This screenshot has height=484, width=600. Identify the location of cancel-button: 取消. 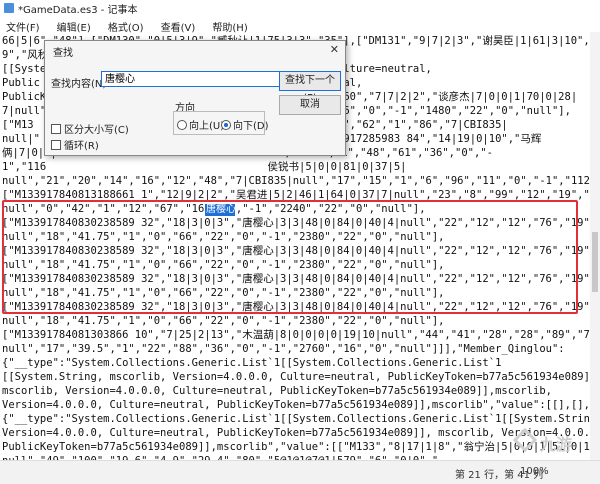
(310, 105).